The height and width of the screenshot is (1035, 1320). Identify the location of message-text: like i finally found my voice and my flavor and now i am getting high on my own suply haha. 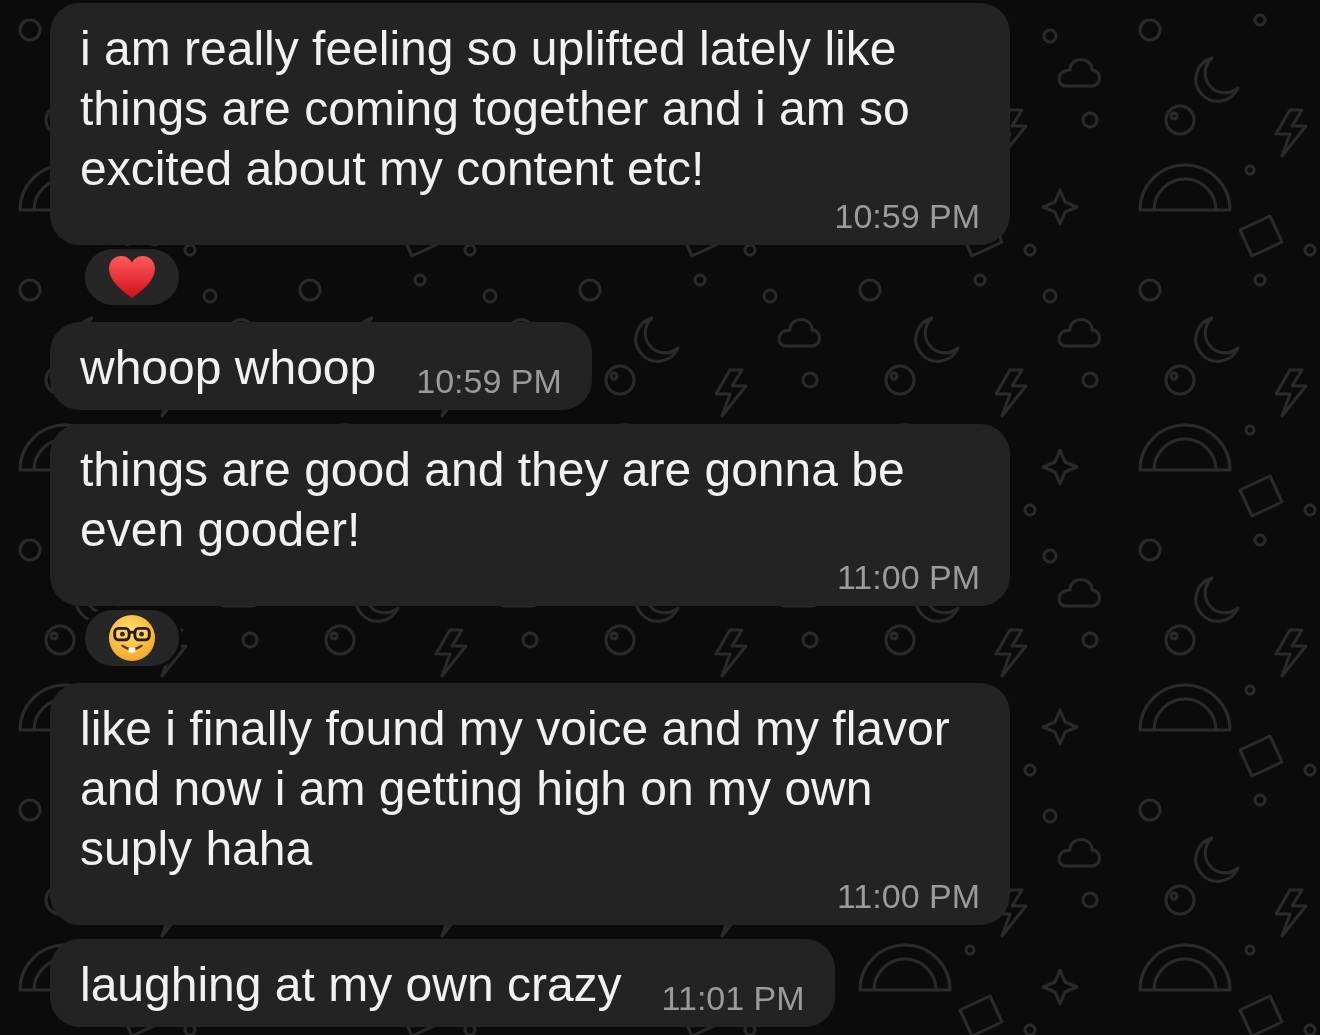
(515, 789).